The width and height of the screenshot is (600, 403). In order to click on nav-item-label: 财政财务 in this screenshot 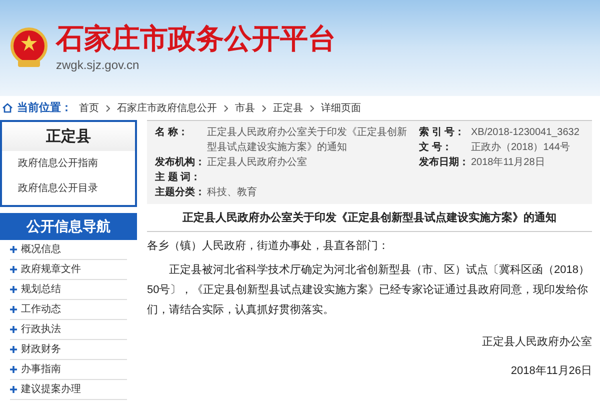, I will do `click(41, 349)`.